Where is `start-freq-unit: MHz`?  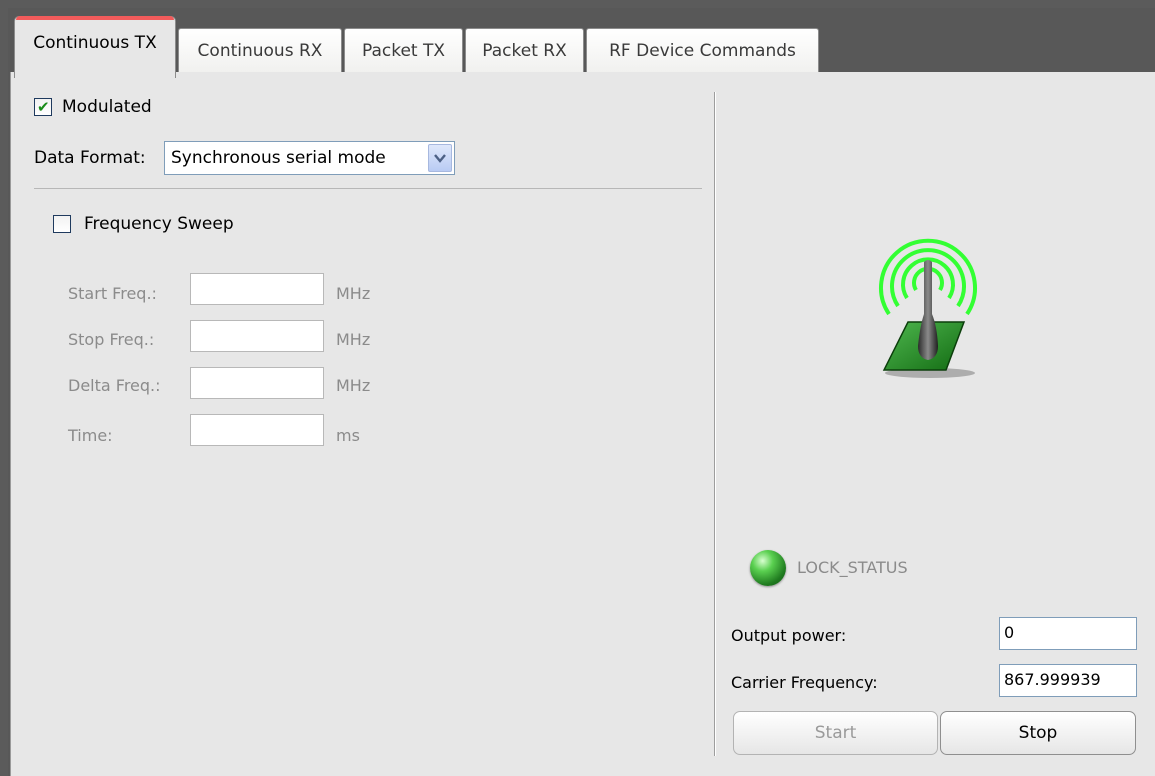 start-freq-unit: MHz is located at coordinates (353, 293).